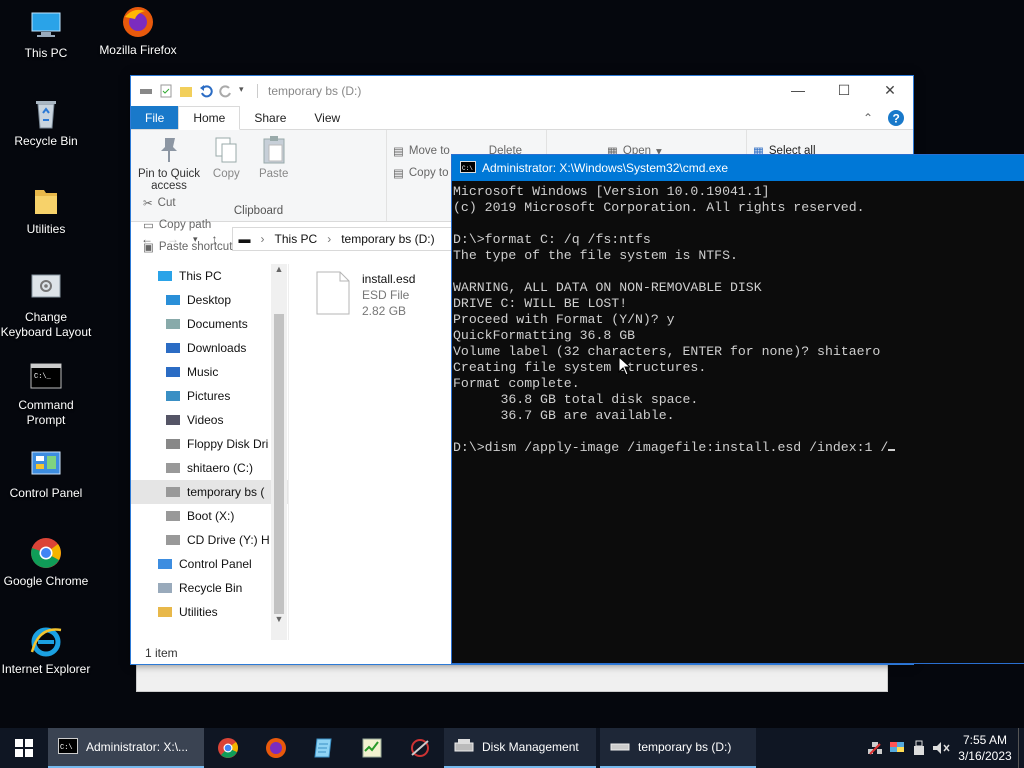 This screenshot has height=768, width=1024. I want to click on desktop-icon-recycle-bin: Recycle Bin, so click(46, 122).